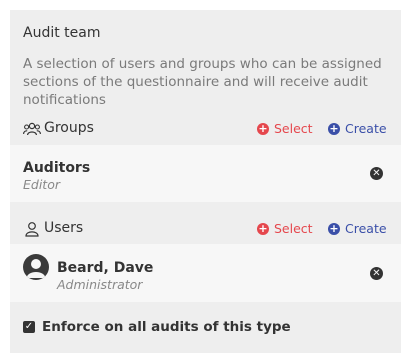  Describe the element at coordinates (357, 228) in the screenshot. I see `users-create-button: + Create` at that location.